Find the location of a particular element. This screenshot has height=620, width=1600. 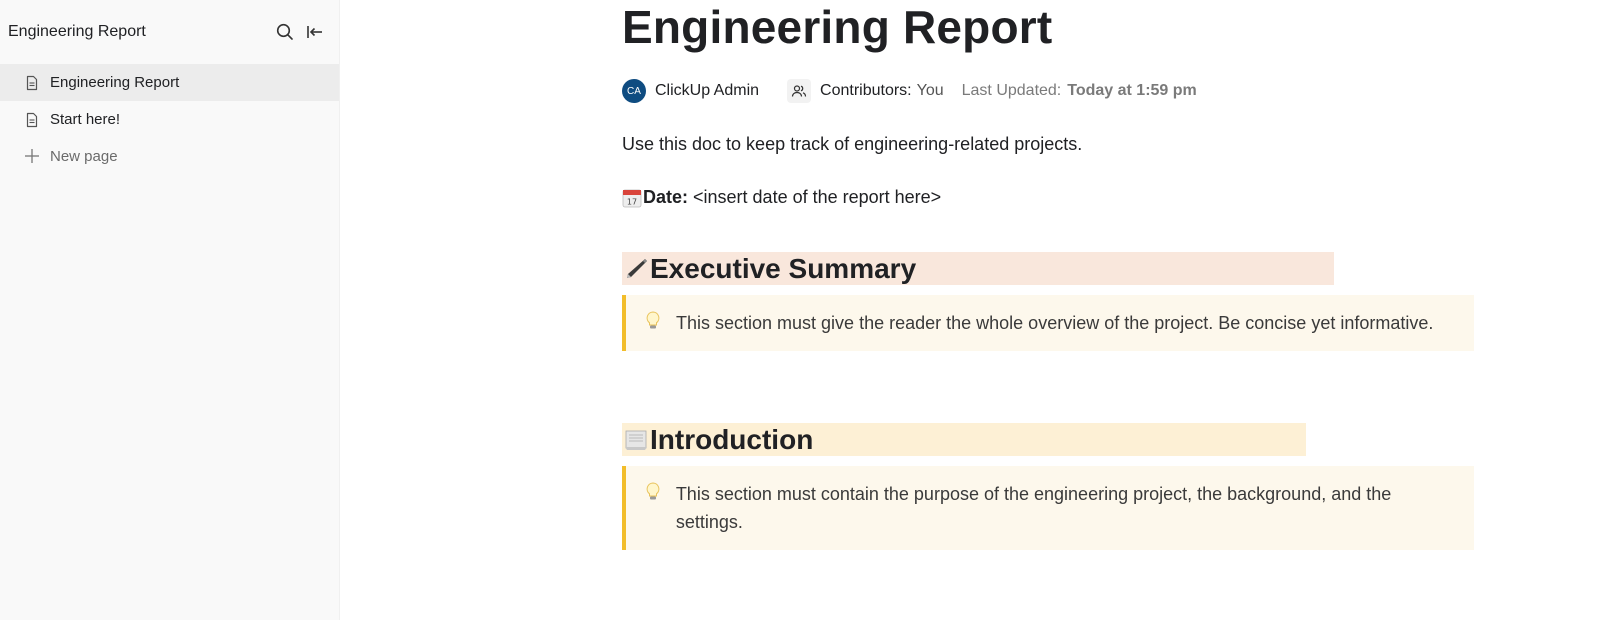

new-page-button: New page is located at coordinates (169, 156).